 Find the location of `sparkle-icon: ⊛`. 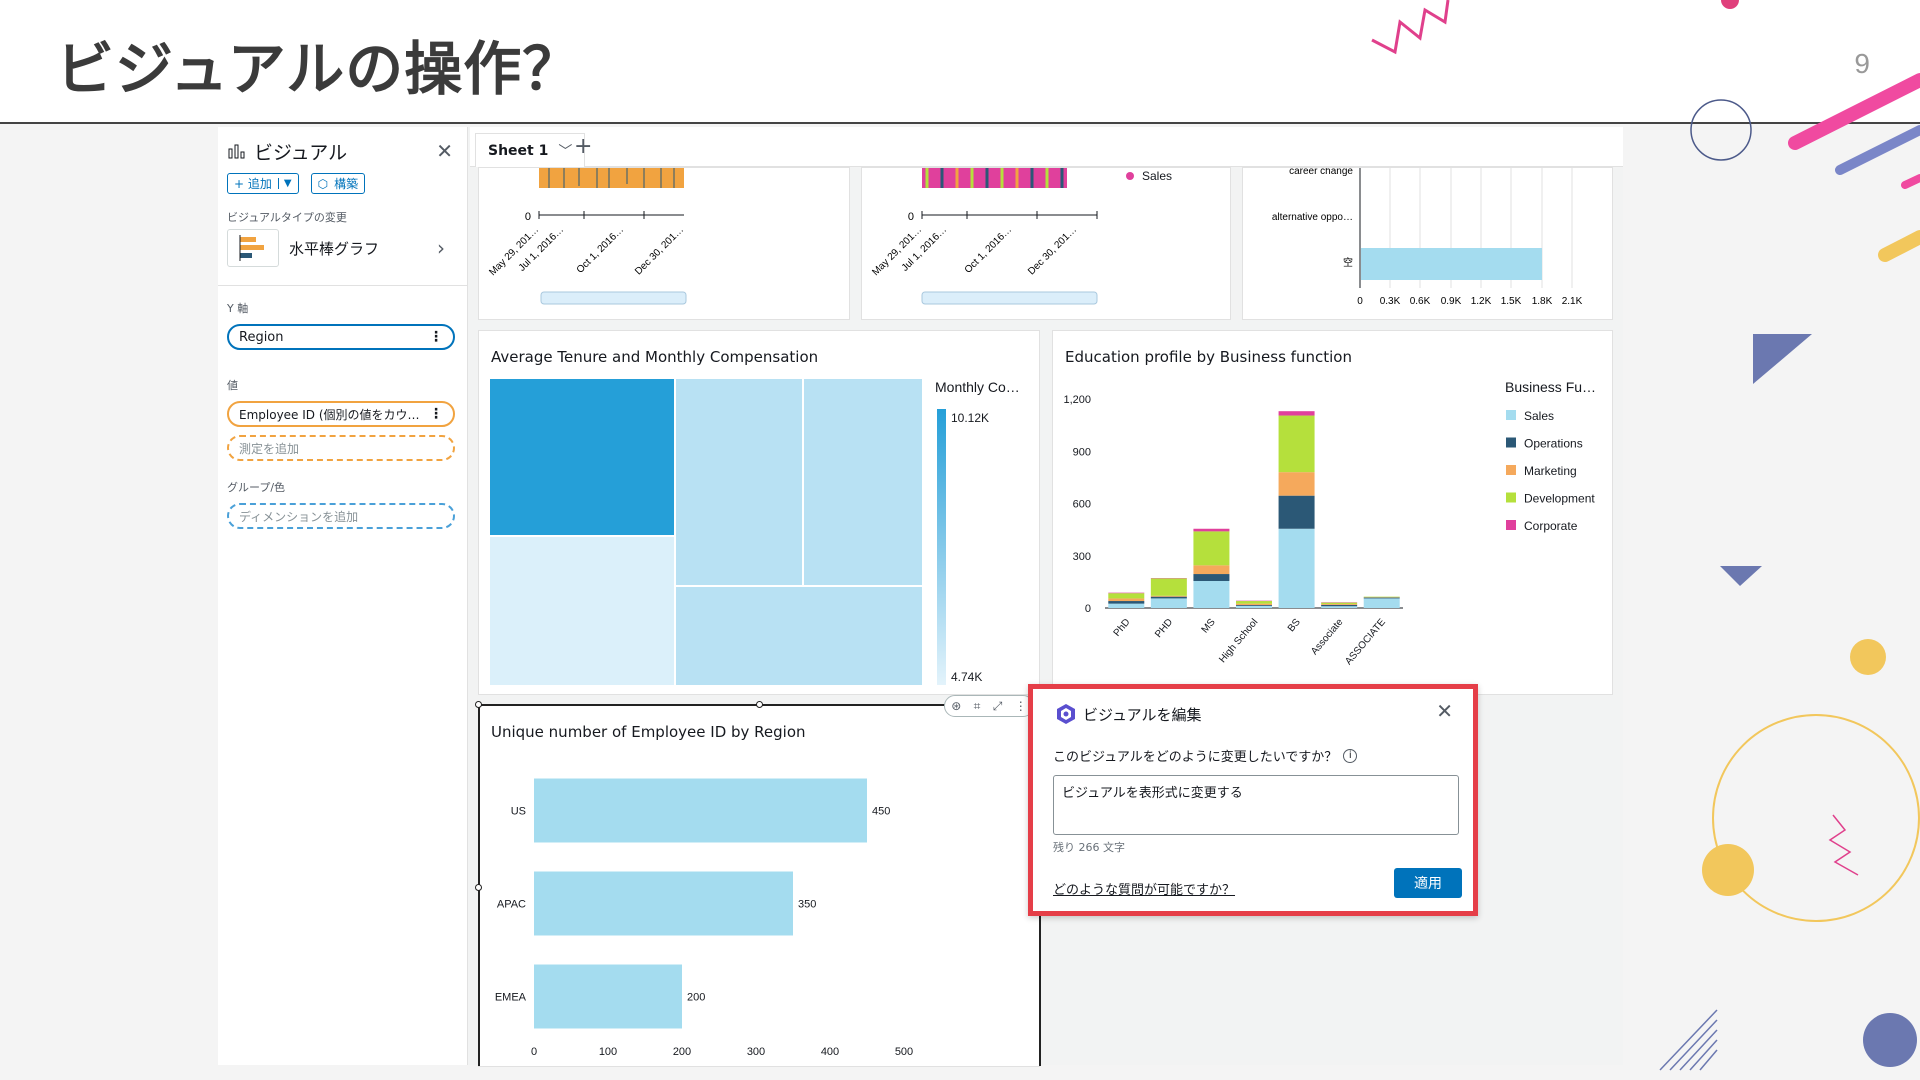

sparkle-icon: ⊛ is located at coordinates (956, 706).